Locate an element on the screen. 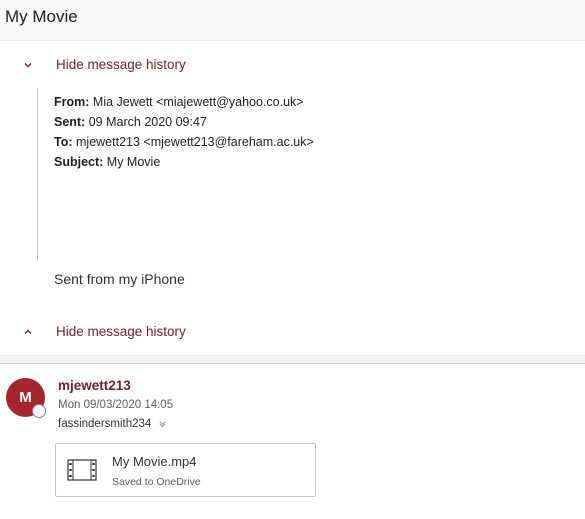  video-file-icon is located at coordinates (82, 470).